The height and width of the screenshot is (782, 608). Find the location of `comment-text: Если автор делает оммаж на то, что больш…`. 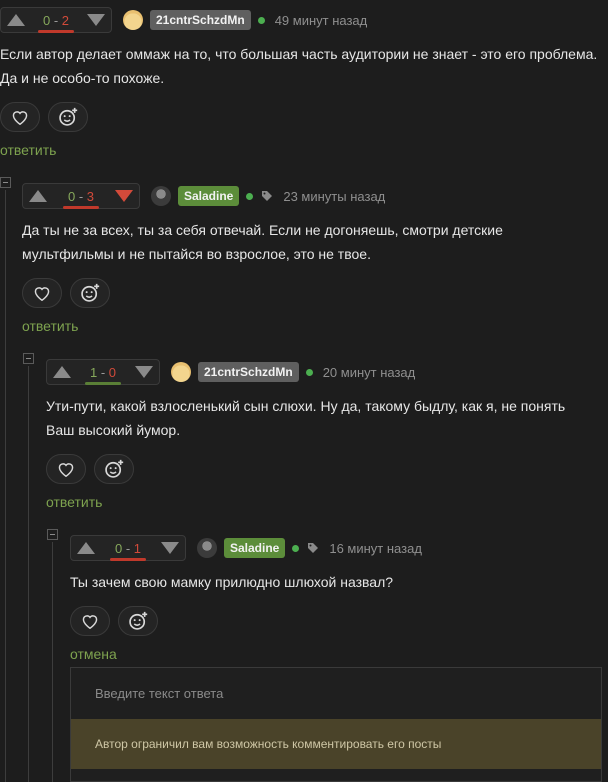

comment-text: Если автор делает оммаж на то, что больш… is located at coordinates (299, 66).